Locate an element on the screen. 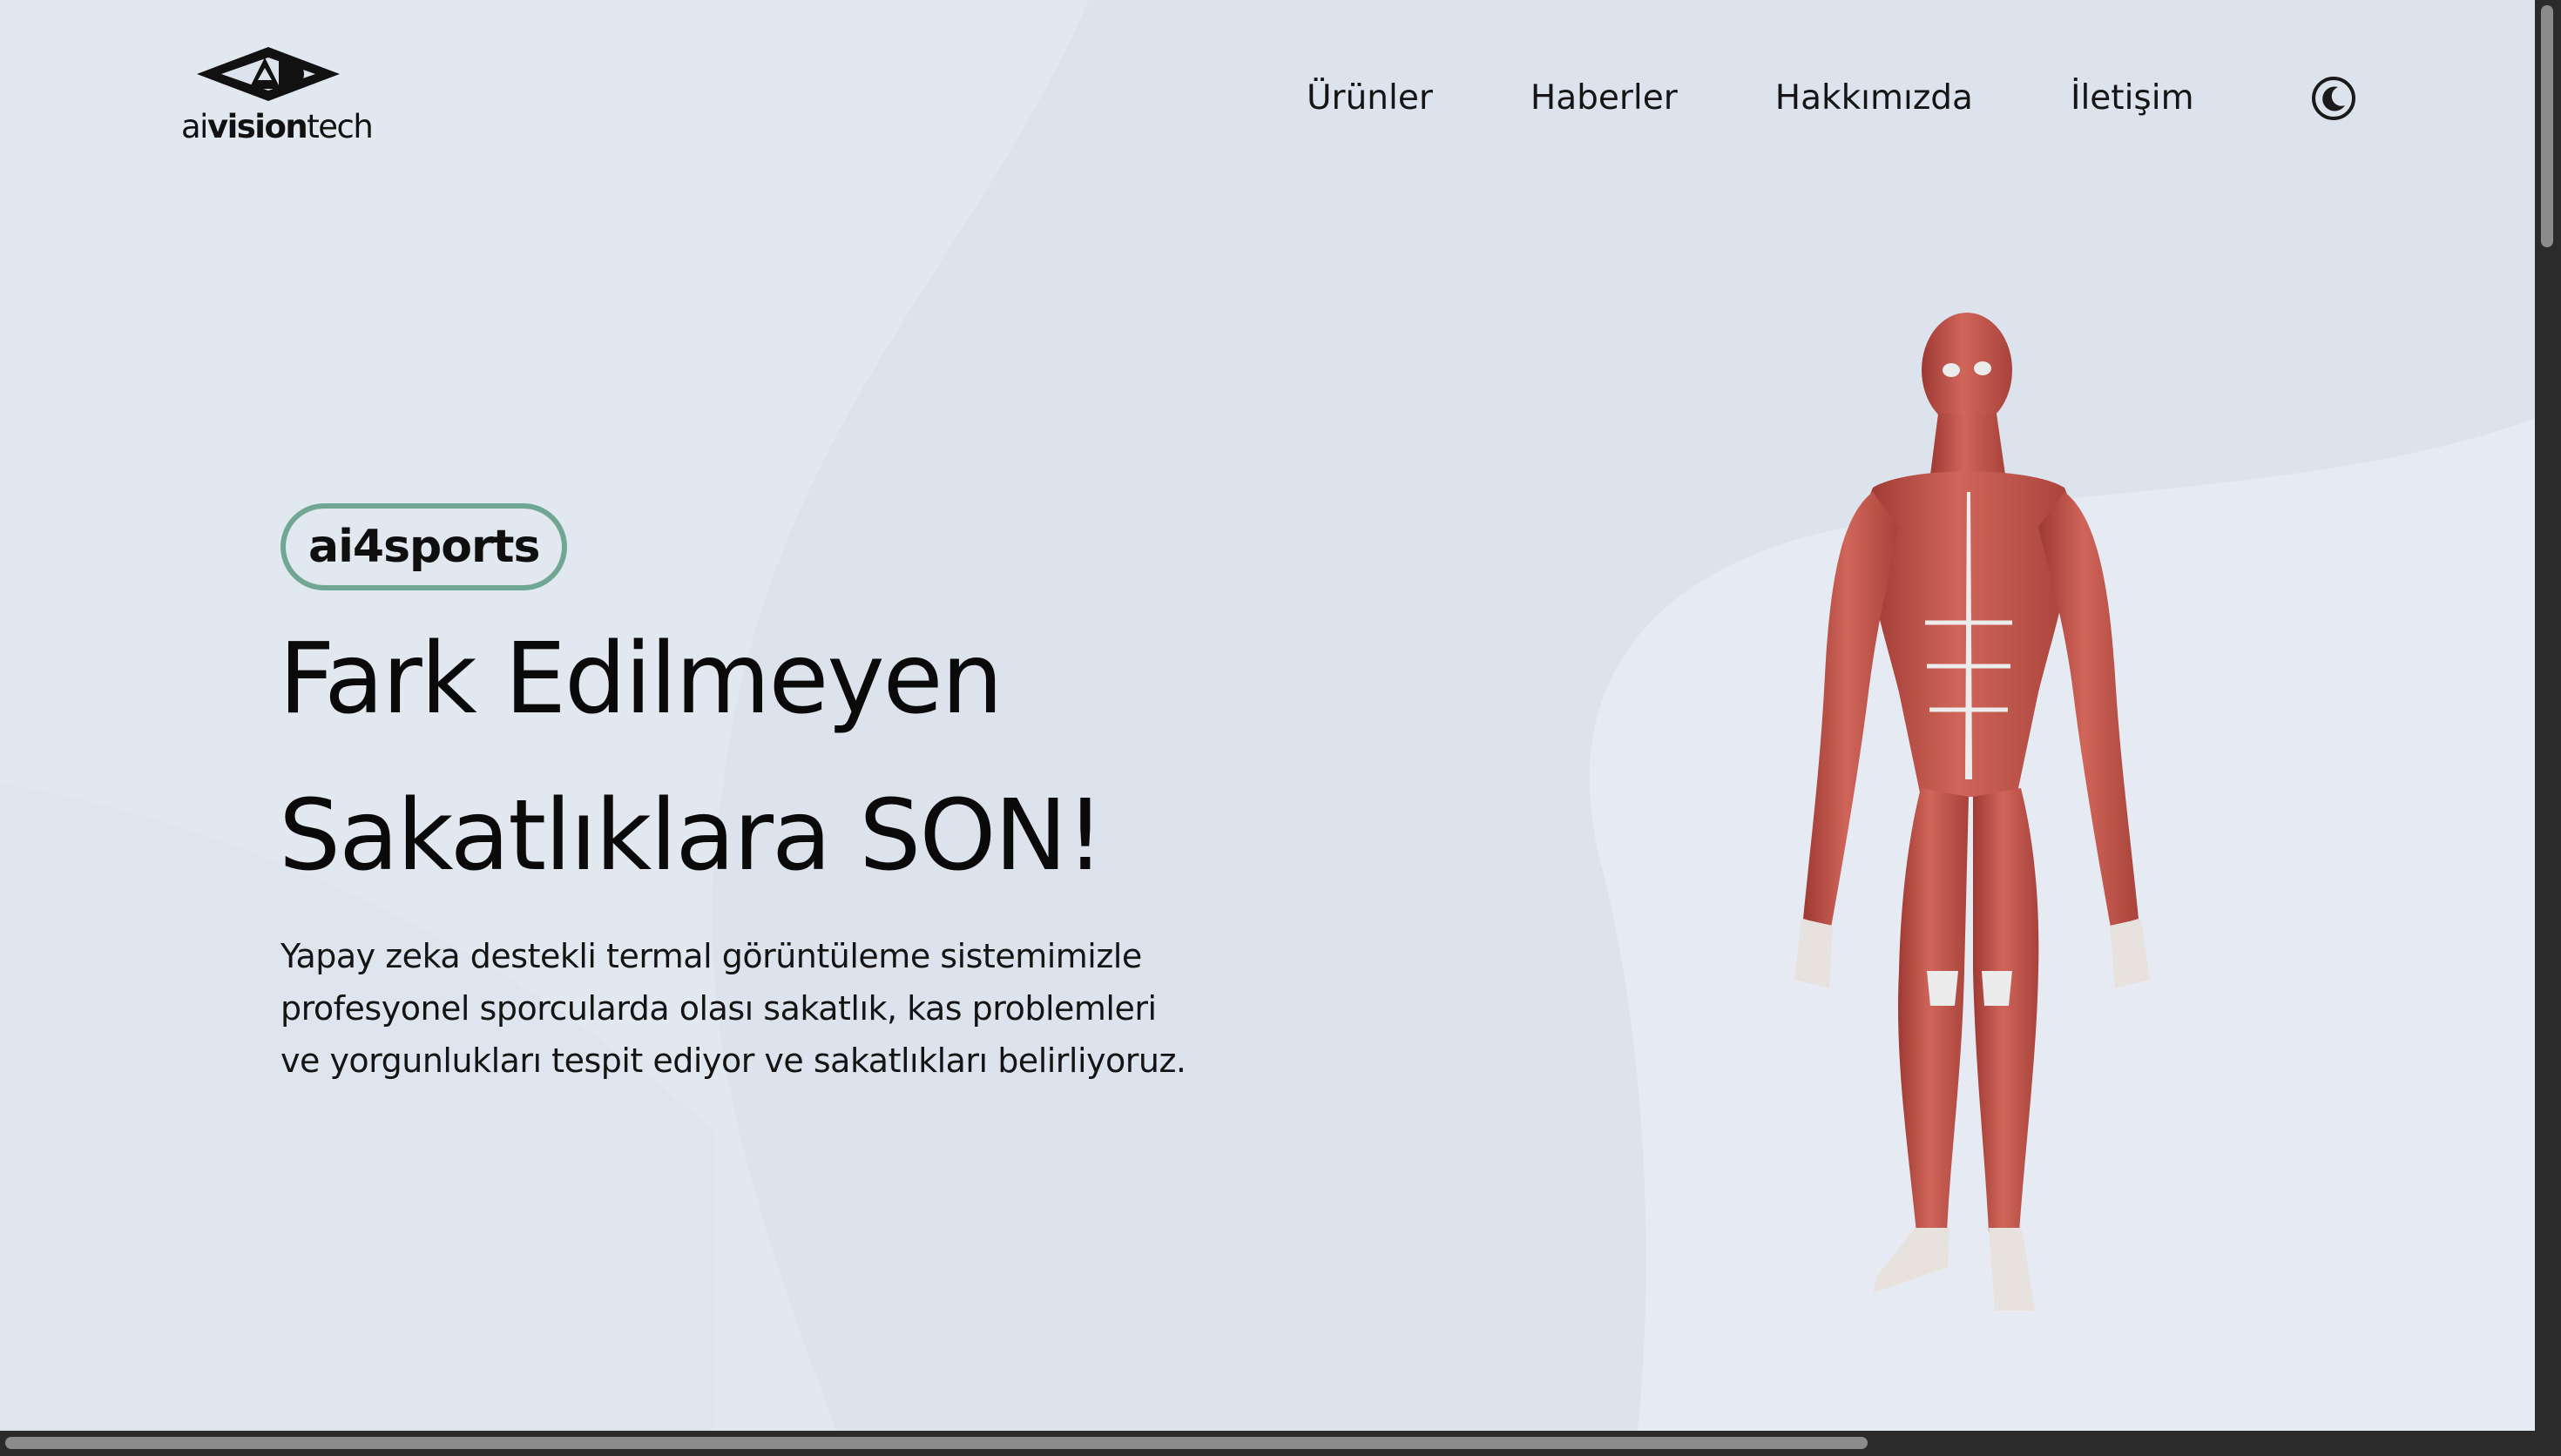 This screenshot has height=1456, width=2561. vertical-scrollbar-thumb is located at coordinates (2547, 126).